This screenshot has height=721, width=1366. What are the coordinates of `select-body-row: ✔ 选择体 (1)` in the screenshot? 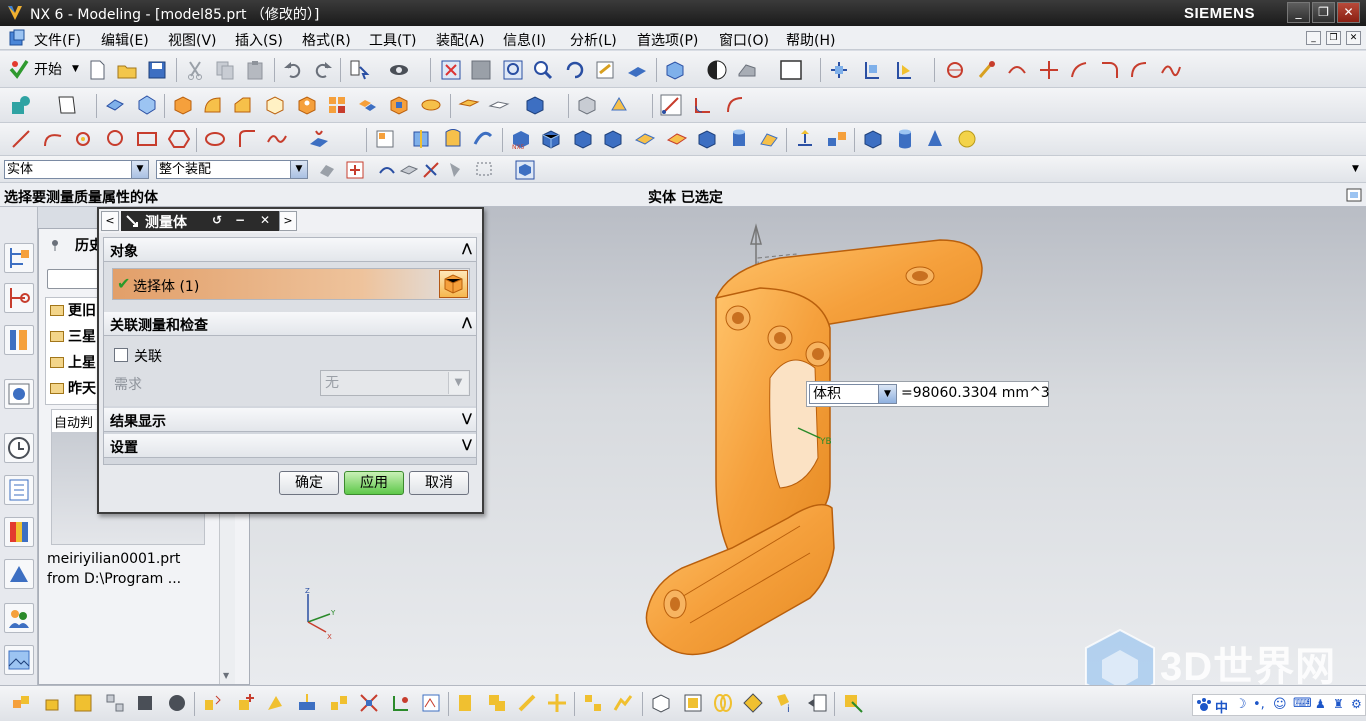 It's located at (291, 284).